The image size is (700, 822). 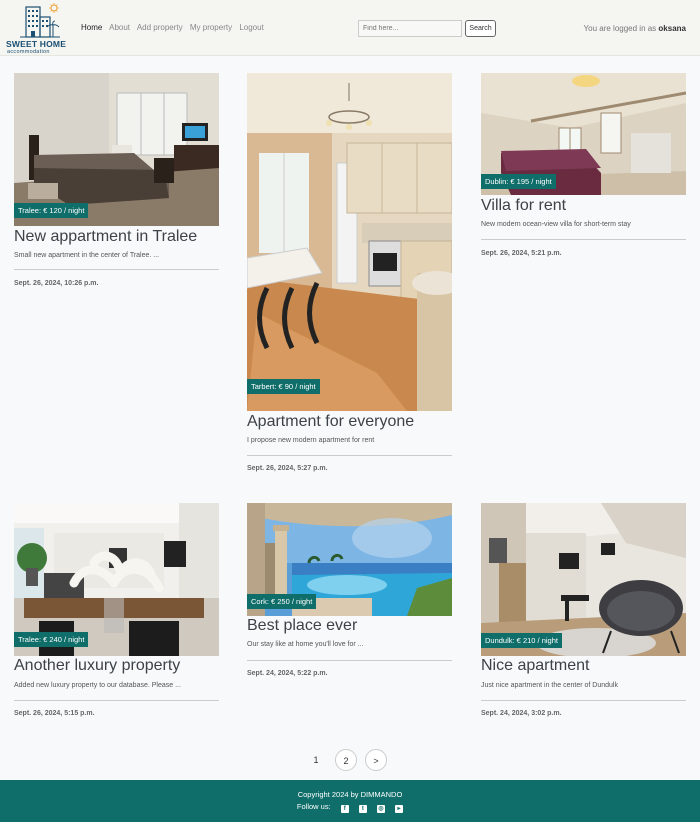 I want to click on property-title: Apartment for everyone, so click(x=362, y=422).